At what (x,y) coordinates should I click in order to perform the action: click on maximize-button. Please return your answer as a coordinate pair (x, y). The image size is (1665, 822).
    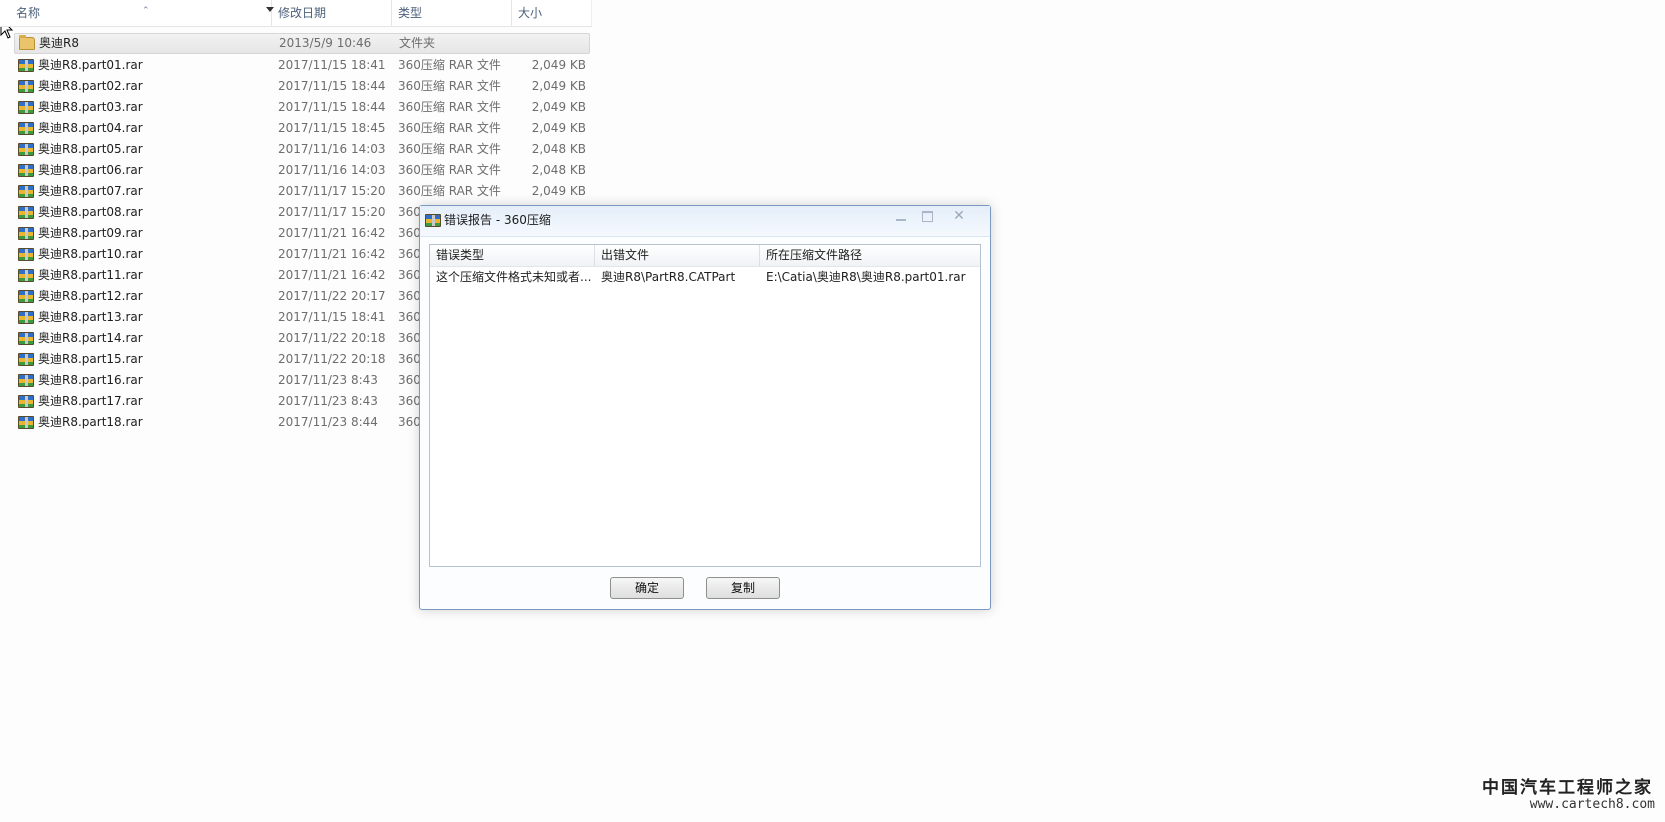
    Looking at the image, I should click on (927, 216).